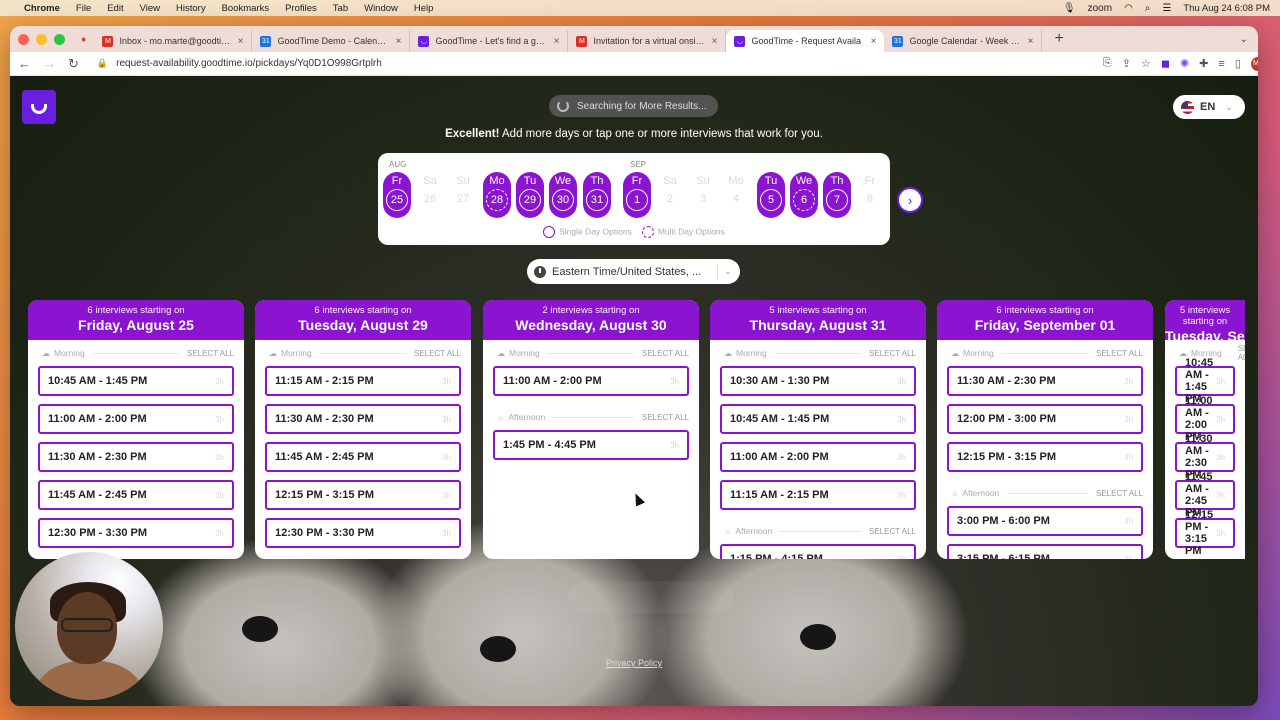  Describe the element at coordinates (1184, 63) in the screenshot. I see `extension-icon: ✺` at that location.